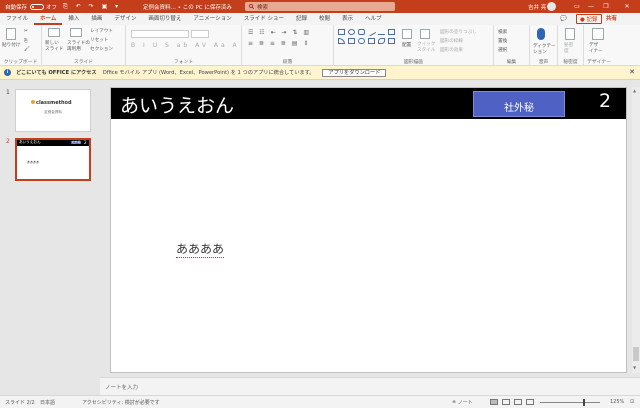 This screenshot has height=408, width=640. What do you see at coordinates (200, 34) in the screenshot?
I see `font-size-select` at bounding box center [200, 34].